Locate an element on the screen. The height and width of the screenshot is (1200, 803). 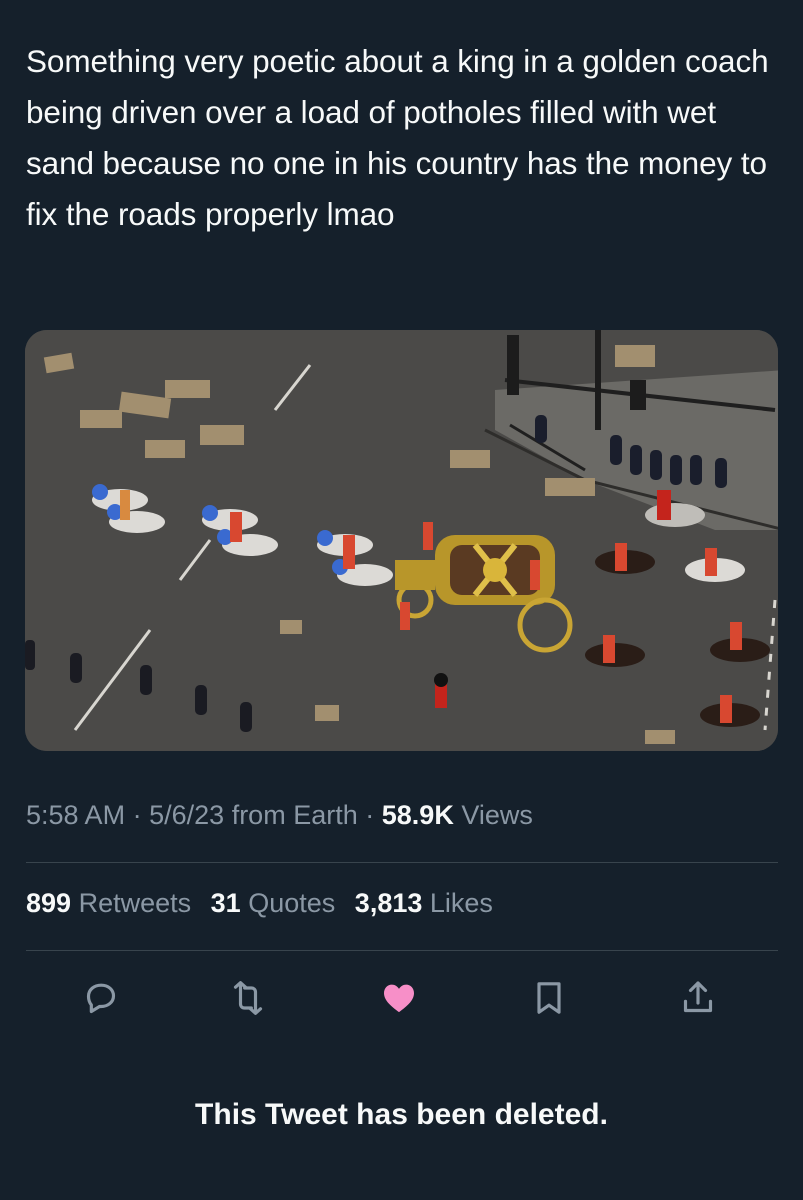
quotes-stat: 31 Quotes is located at coordinates (273, 903).